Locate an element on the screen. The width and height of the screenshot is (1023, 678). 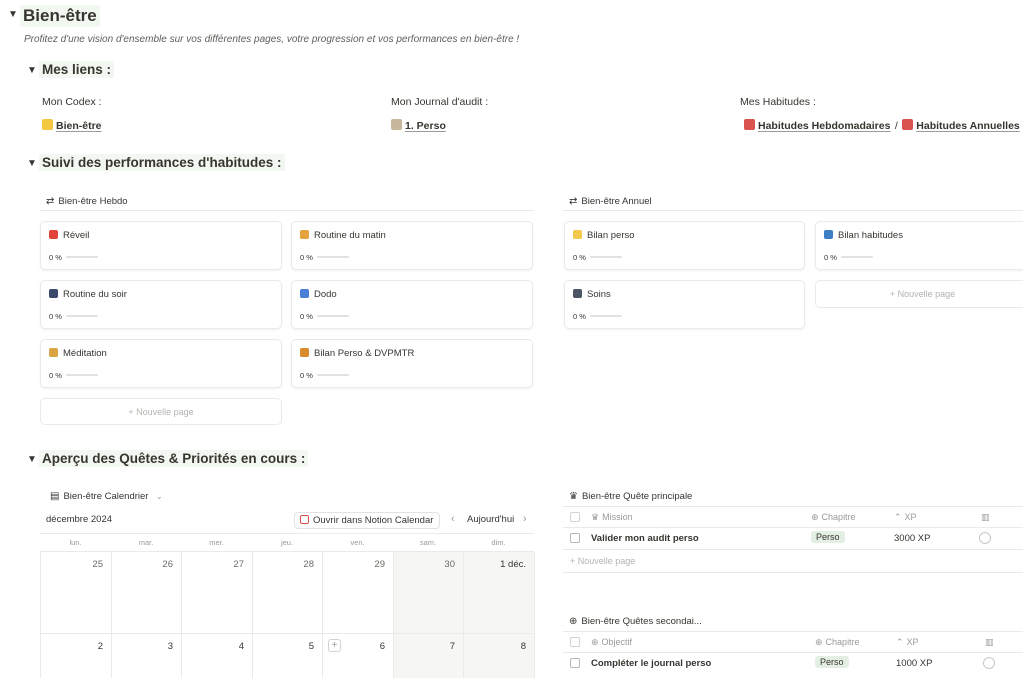
calendar-day: 2 is located at coordinates (76, 656).